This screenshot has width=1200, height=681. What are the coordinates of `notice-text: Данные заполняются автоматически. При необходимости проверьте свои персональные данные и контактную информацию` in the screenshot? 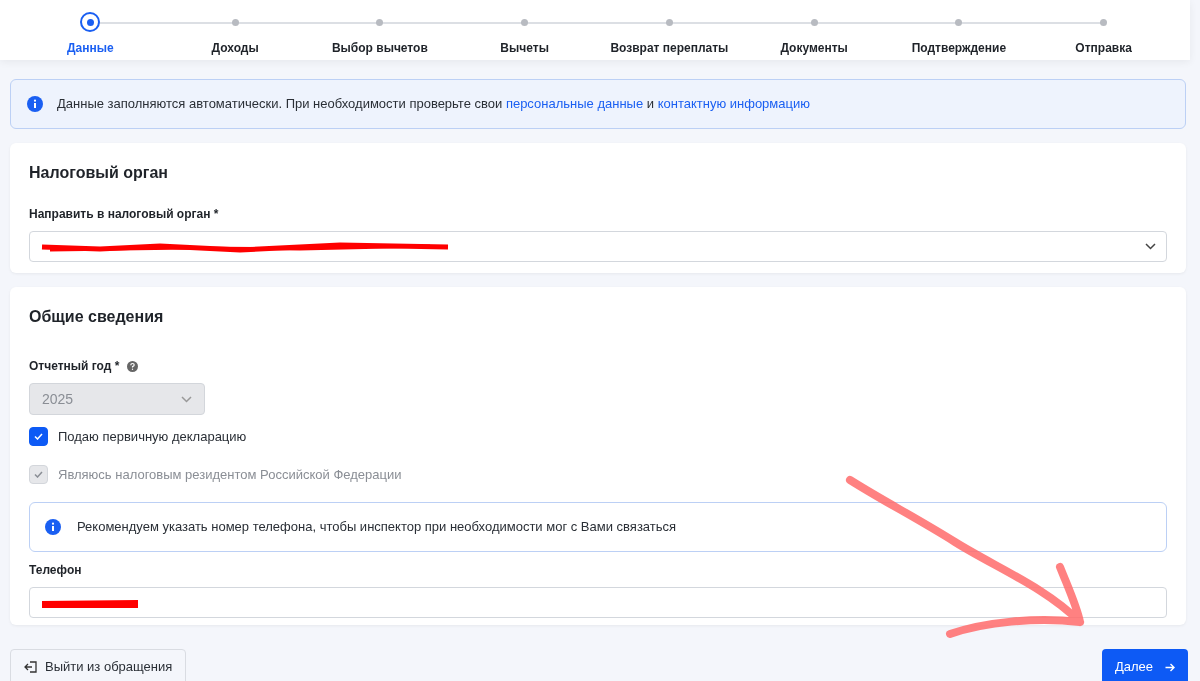 It's located at (433, 104).